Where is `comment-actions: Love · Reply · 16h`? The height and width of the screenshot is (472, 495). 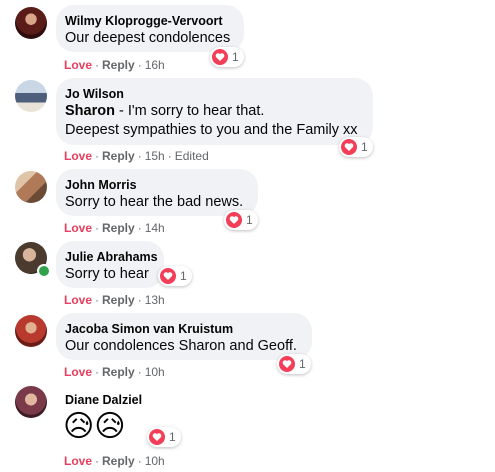
comment-actions: Love · Reply · 16h is located at coordinates (114, 65).